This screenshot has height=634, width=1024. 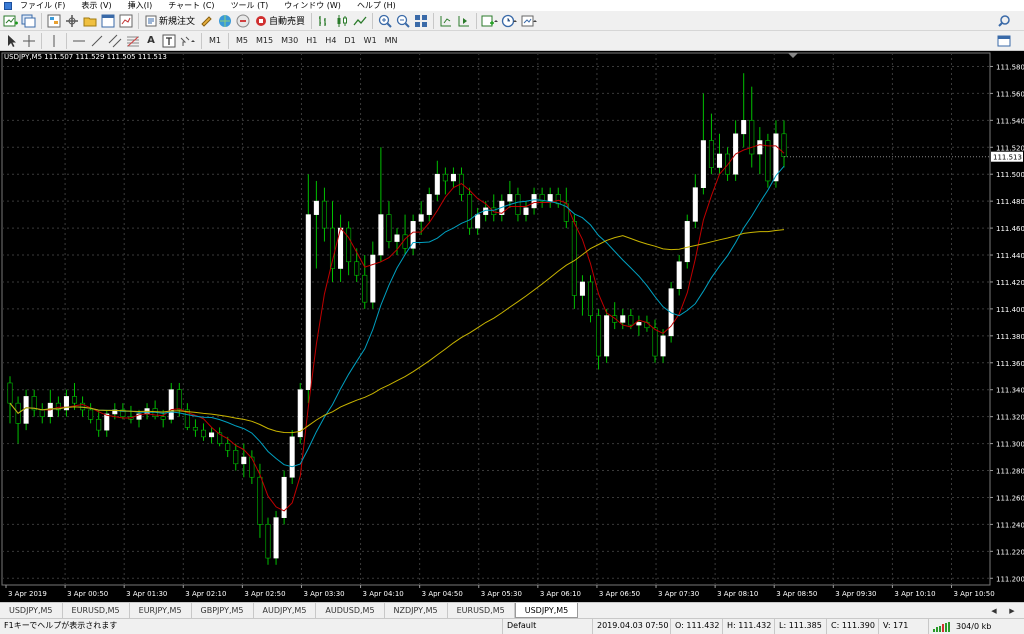 What do you see at coordinates (191, 5) in the screenshot?
I see `menu-chart: チャート (C)` at bounding box center [191, 5].